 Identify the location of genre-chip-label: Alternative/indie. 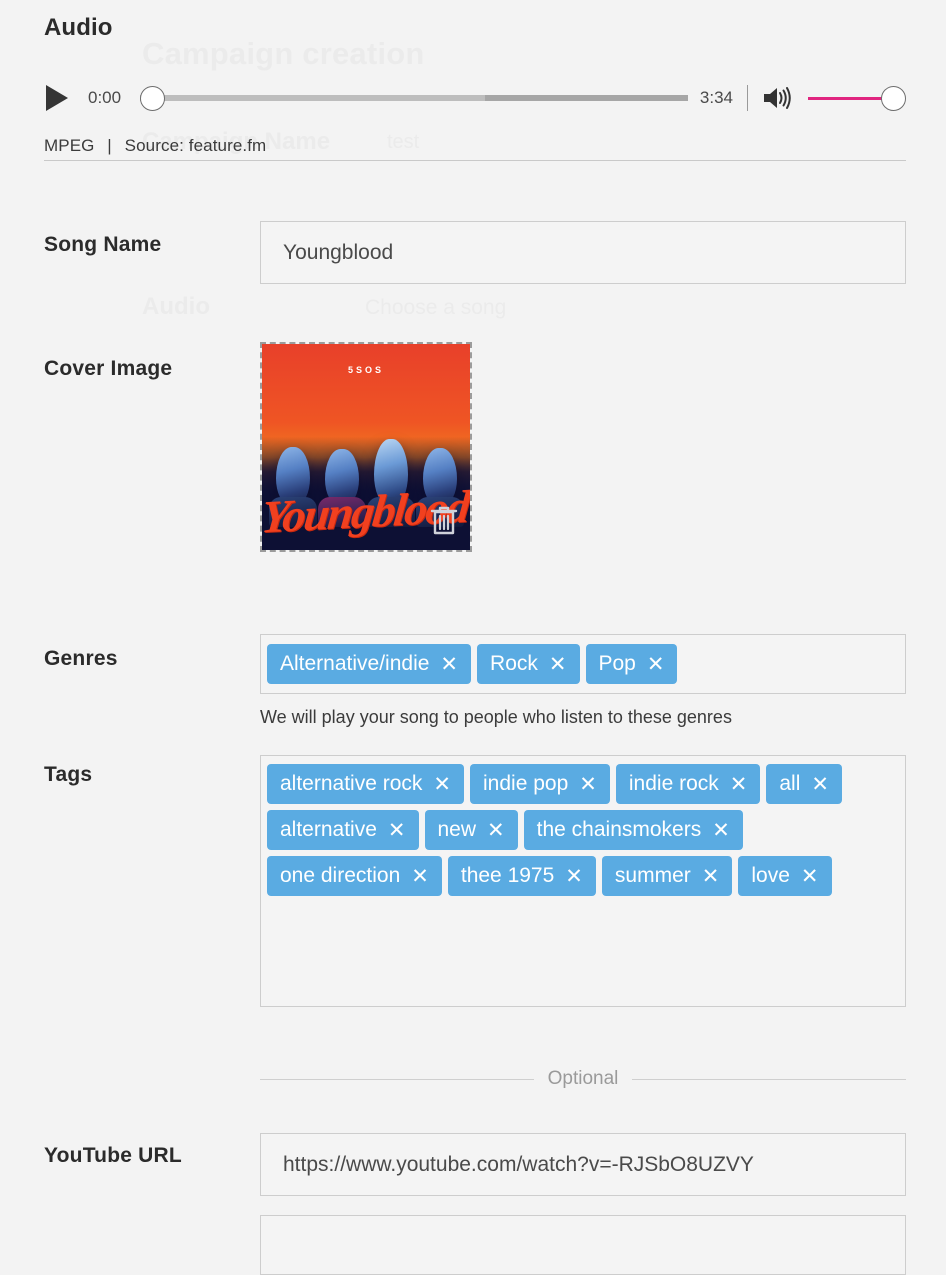
(355, 663).